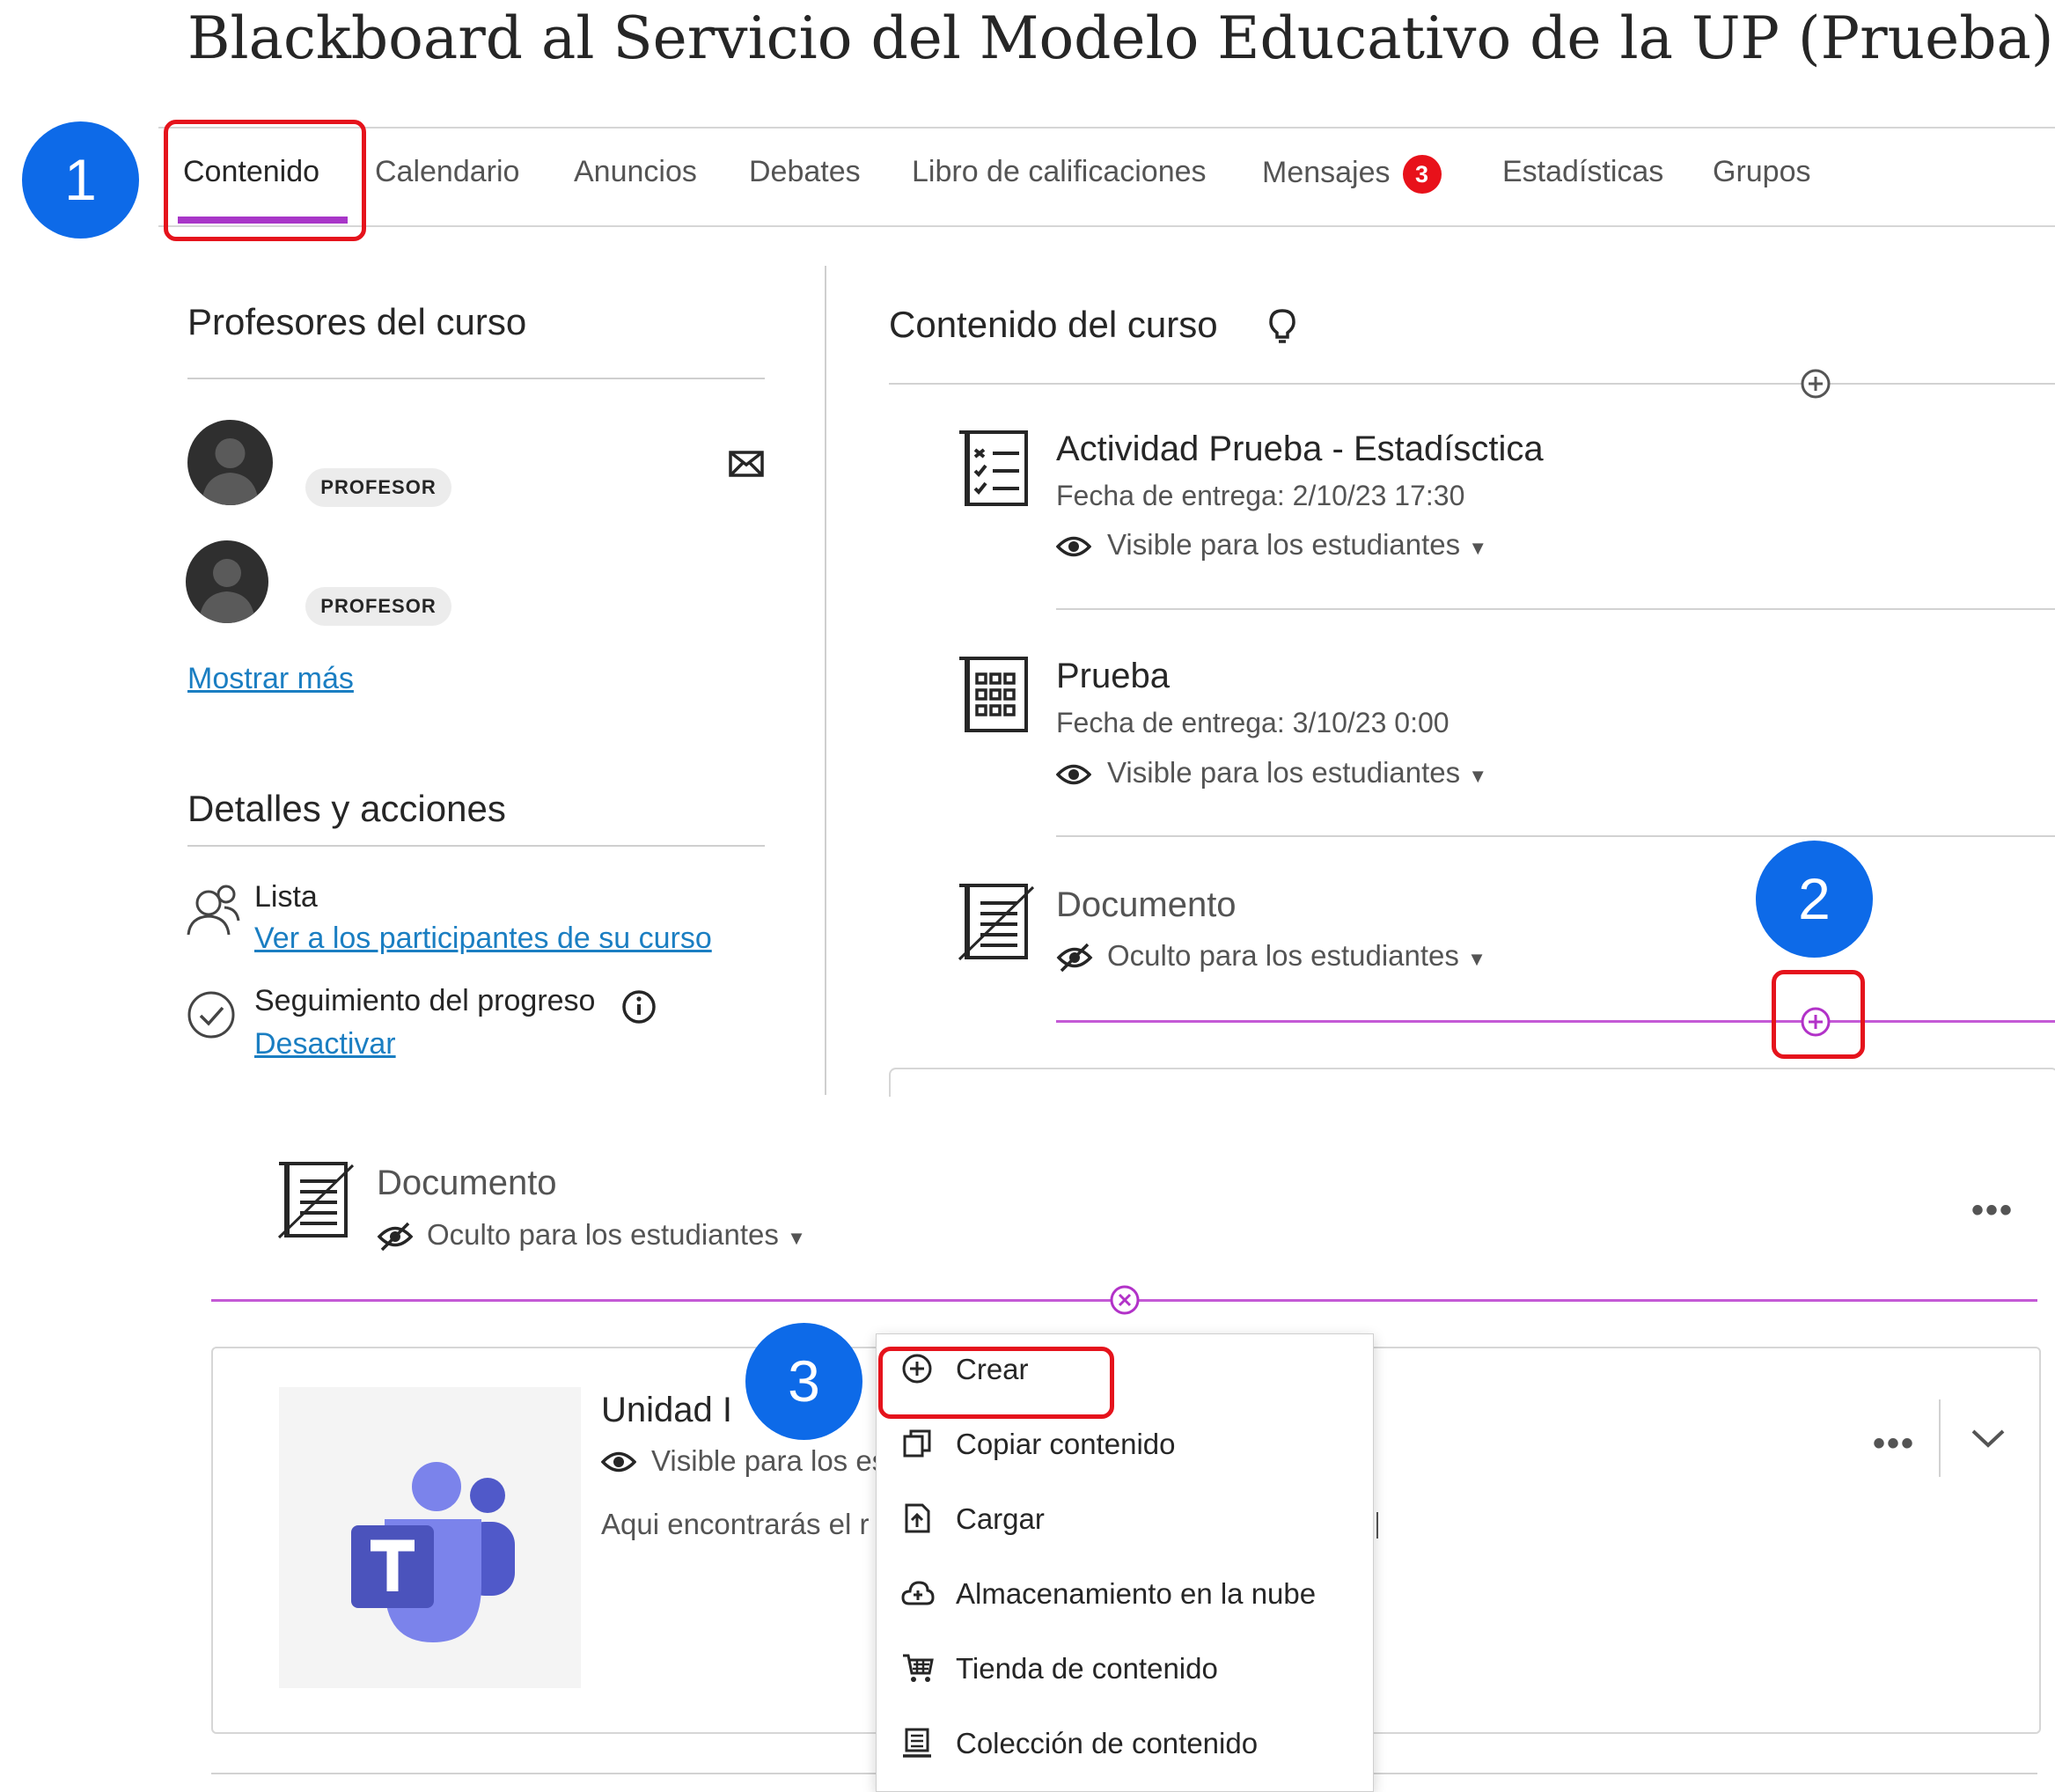 The image size is (2055, 1792). I want to click on add-content-plus-icon, so click(1815, 386).